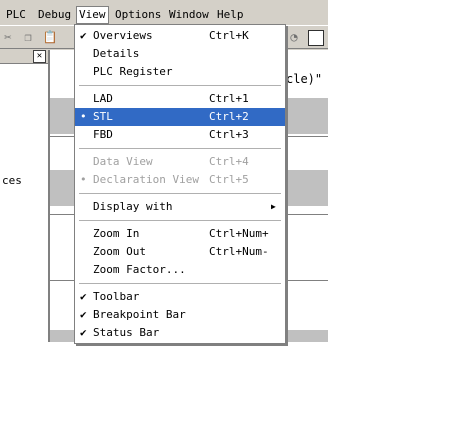 Image resolution: width=466 pixels, height=444 pixels. What do you see at coordinates (133, 206) in the screenshot?
I see `menu-item-label: Display with` at bounding box center [133, 206].